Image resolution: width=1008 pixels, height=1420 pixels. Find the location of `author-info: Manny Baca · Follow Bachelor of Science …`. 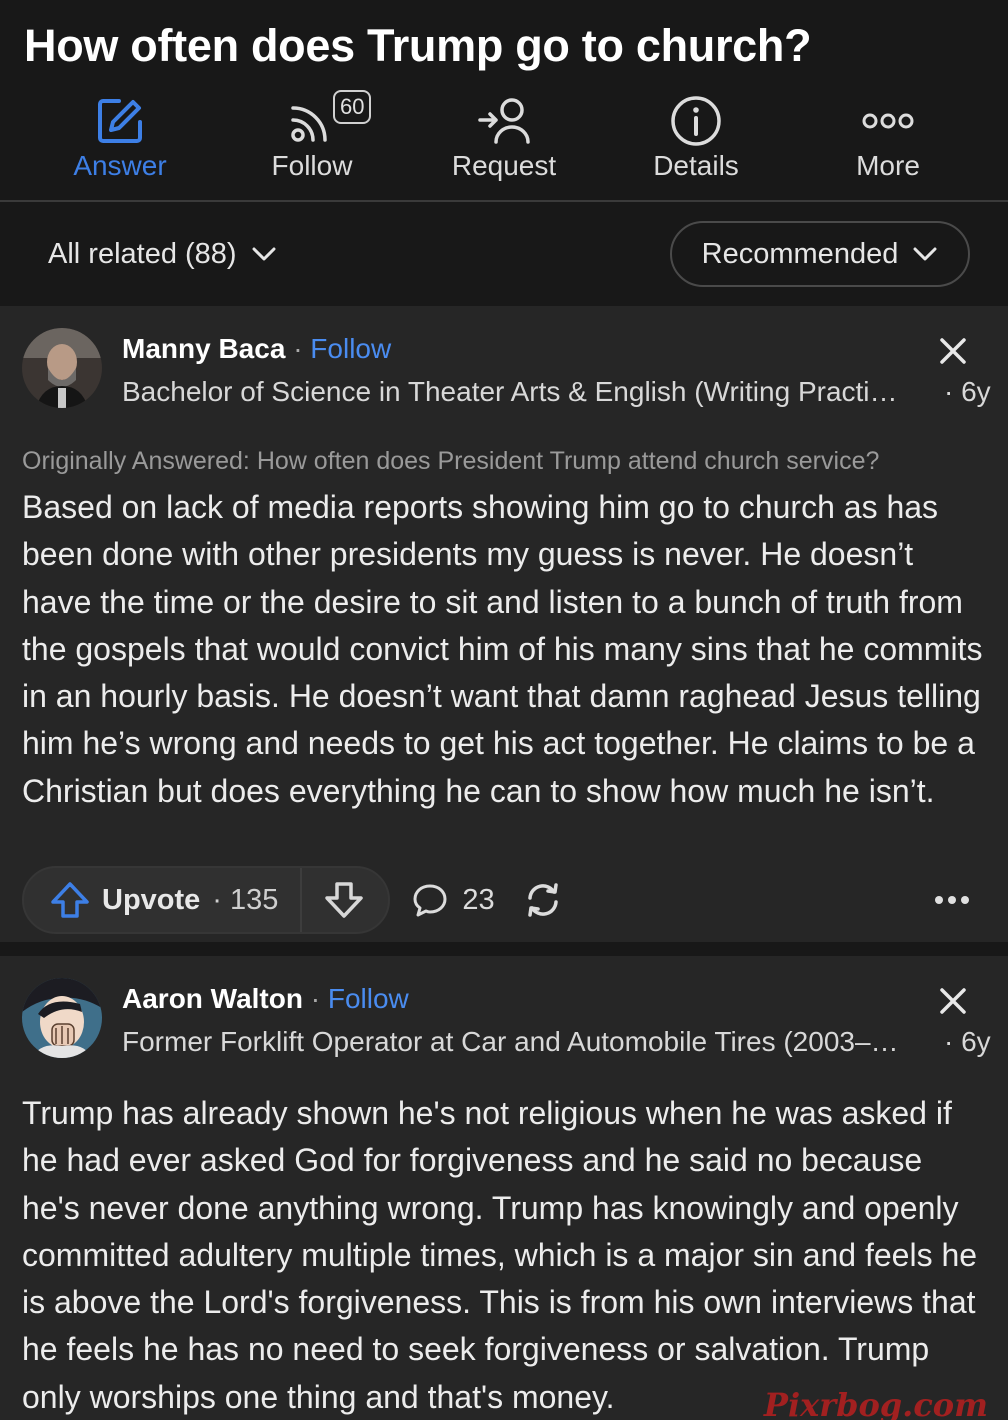

author-info: Manny Baca · Follow Bachelor of Science … is located at coordinates (556, 369).